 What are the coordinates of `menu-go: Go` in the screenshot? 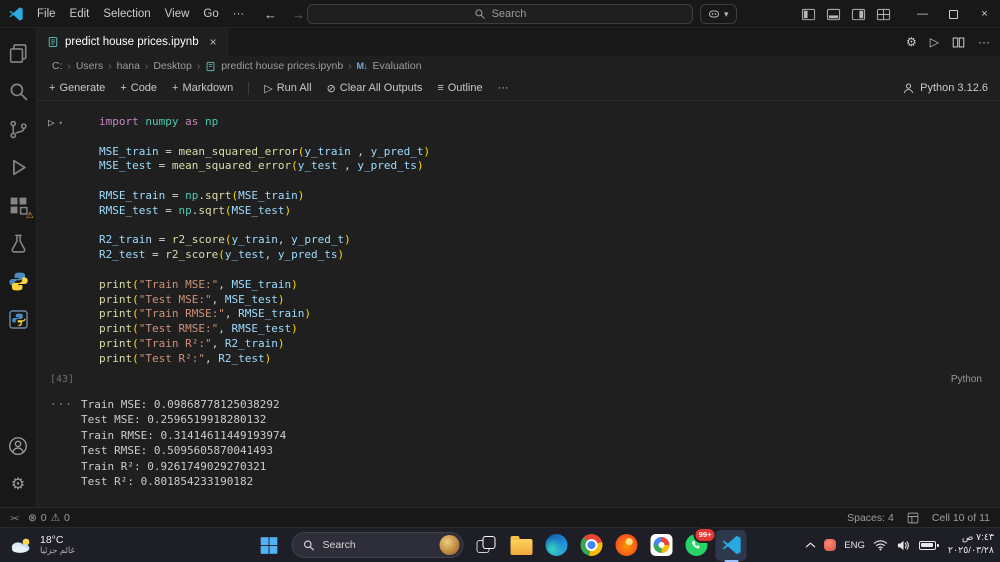 It's located at (210, 14).